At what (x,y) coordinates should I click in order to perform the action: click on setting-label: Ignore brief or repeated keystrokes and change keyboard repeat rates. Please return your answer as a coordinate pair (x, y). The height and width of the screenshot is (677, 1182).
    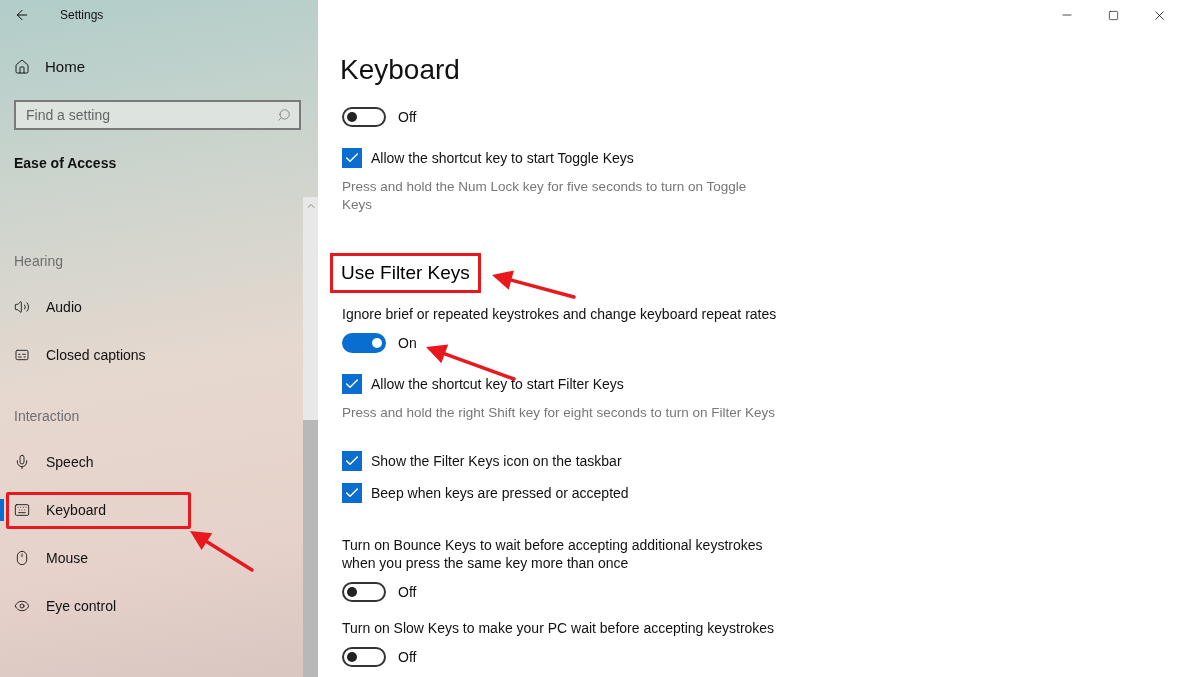
    Looking at the image, I should click on (560, 314).